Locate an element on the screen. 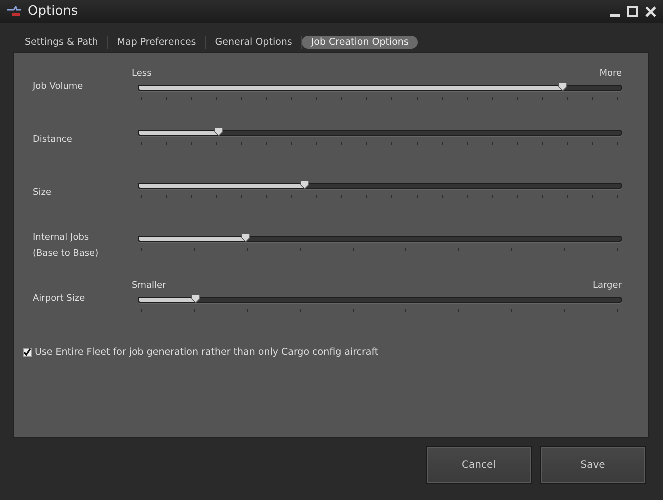  min-label: Smaller is located at coordinates (149, 287).